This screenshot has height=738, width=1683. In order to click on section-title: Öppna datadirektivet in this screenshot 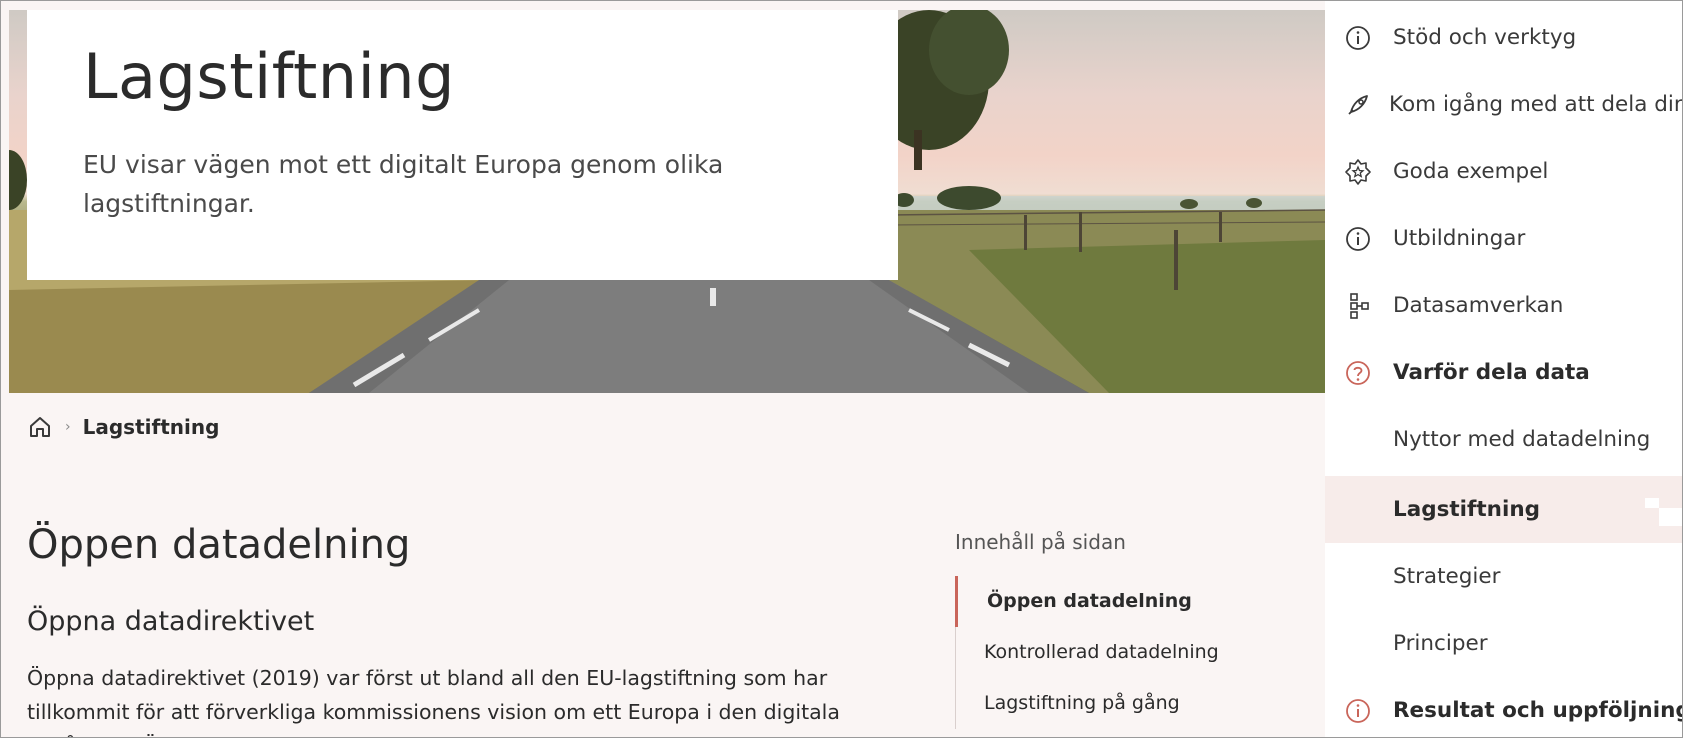, I will do `click(171, 621)`.